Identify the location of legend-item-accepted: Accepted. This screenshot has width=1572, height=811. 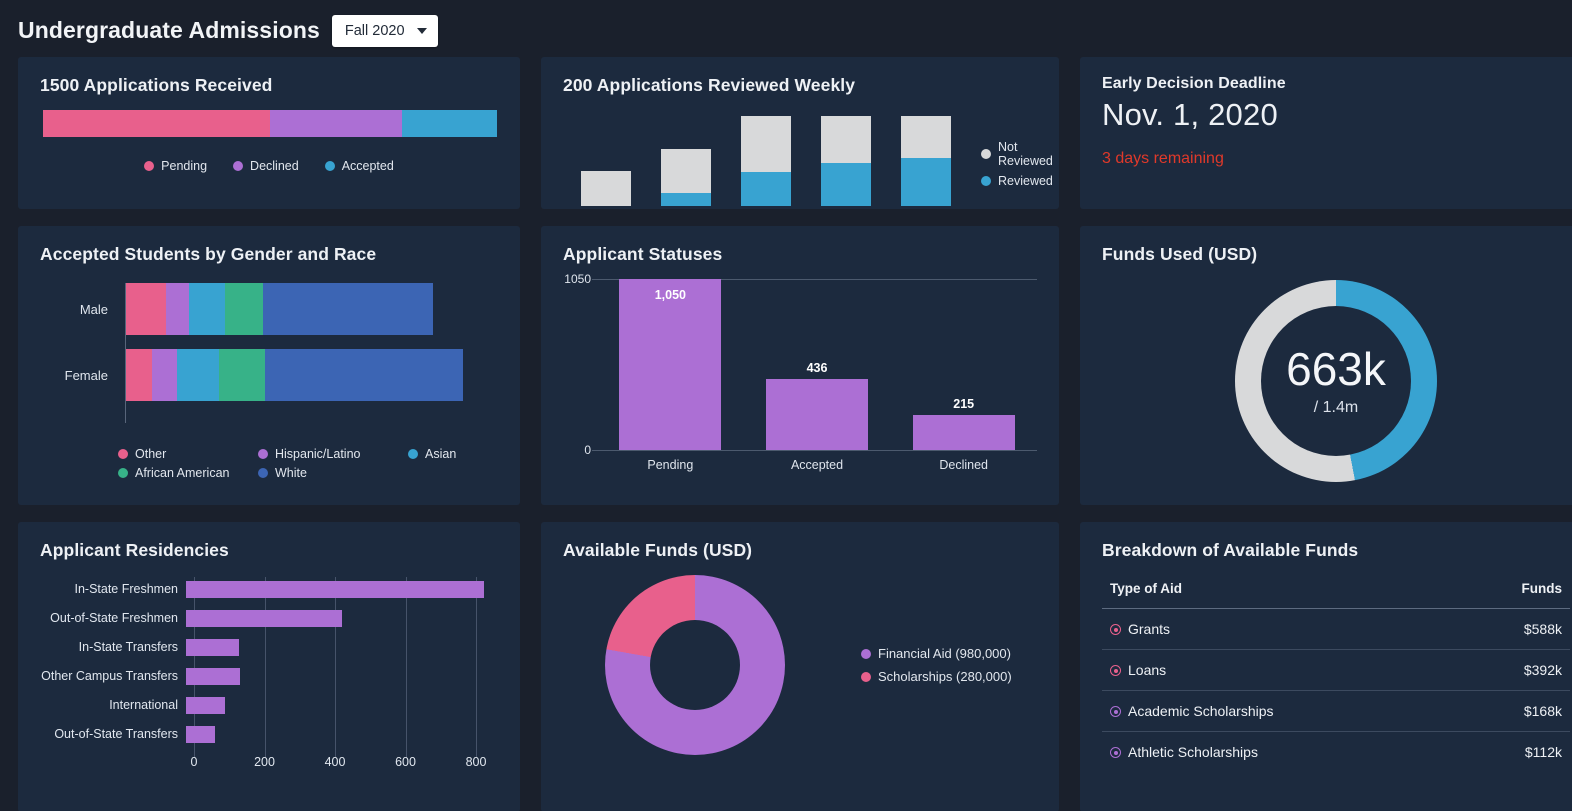
(359, 166).